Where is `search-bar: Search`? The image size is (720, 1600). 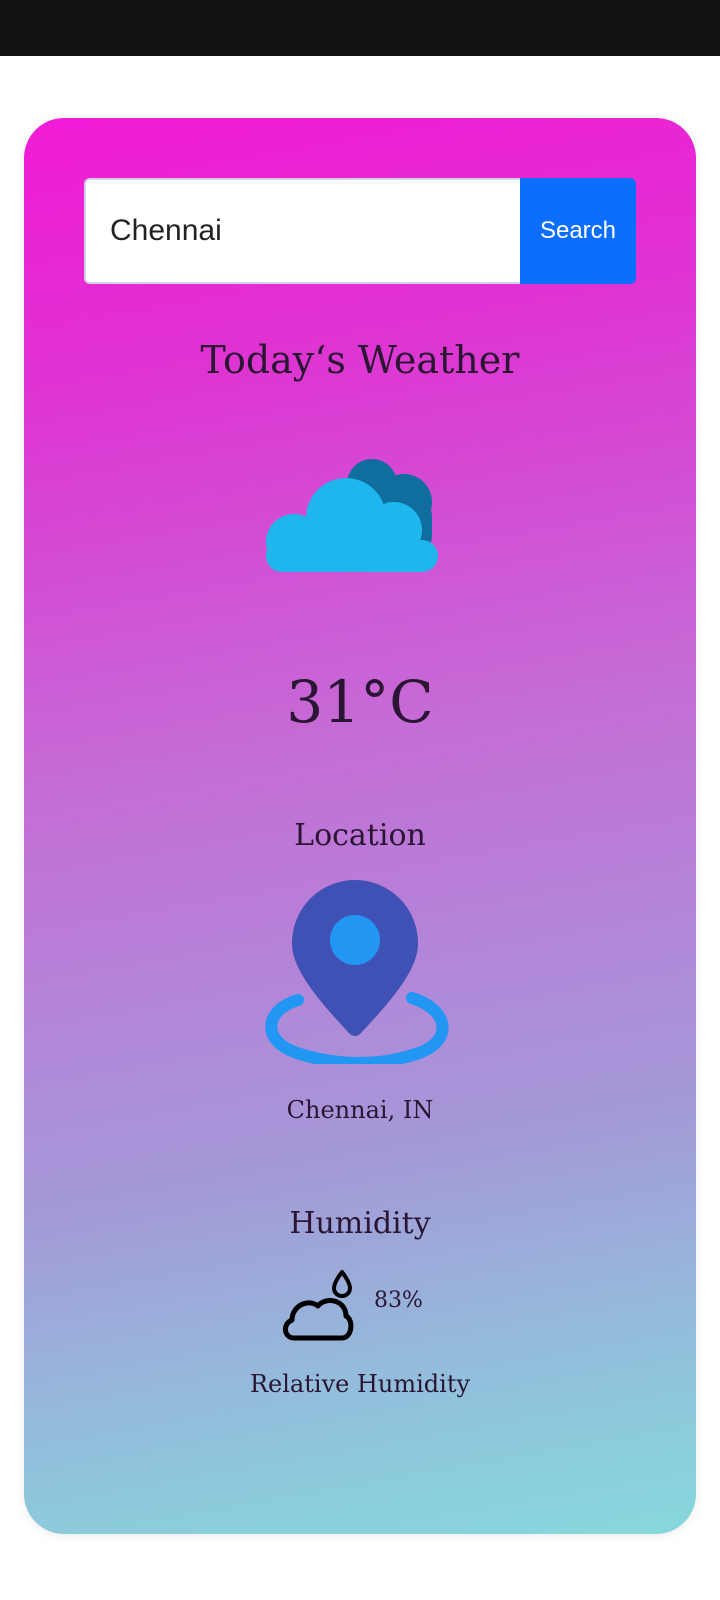
search-bar: Search is located at coordinates (360, 231).